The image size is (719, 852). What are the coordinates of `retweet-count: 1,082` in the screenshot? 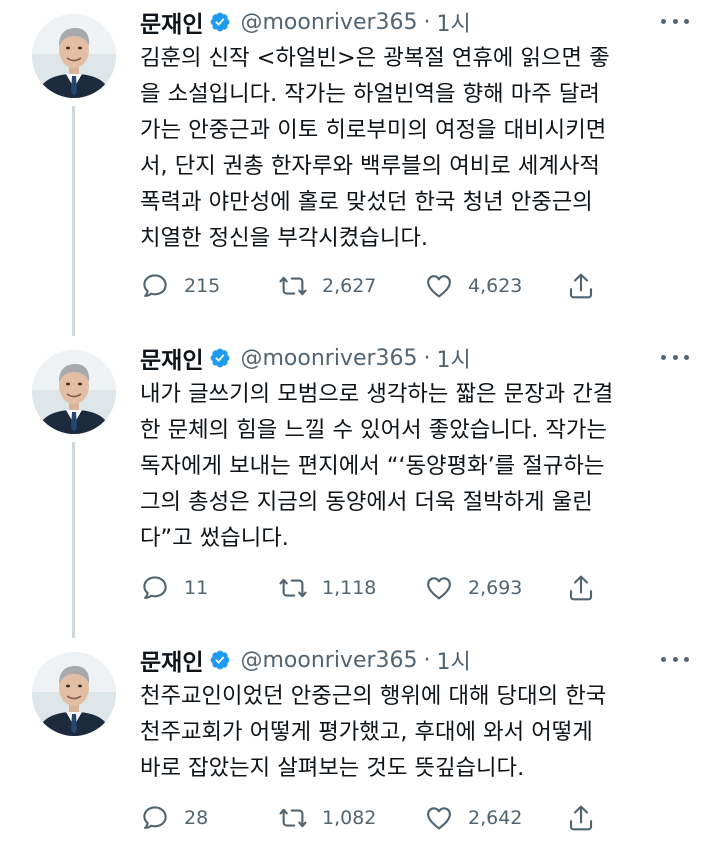 It's located at (349, 818).